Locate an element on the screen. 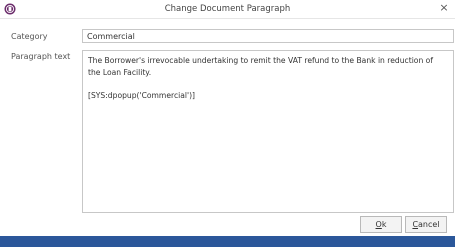 Image resolution: width=455 pixels, height=247 pixels. ok-label-rest: k is located at coordinates (384, 224).